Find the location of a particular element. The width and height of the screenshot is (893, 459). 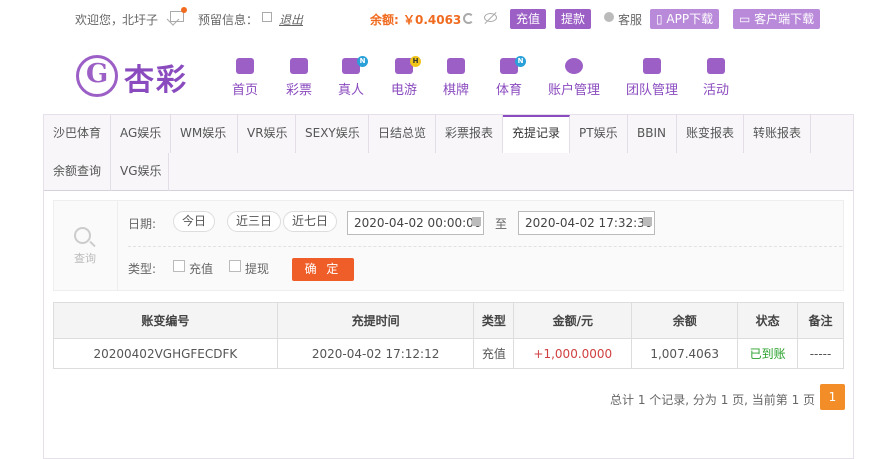

dealer-icon: N is located at coordinates (355, 65).